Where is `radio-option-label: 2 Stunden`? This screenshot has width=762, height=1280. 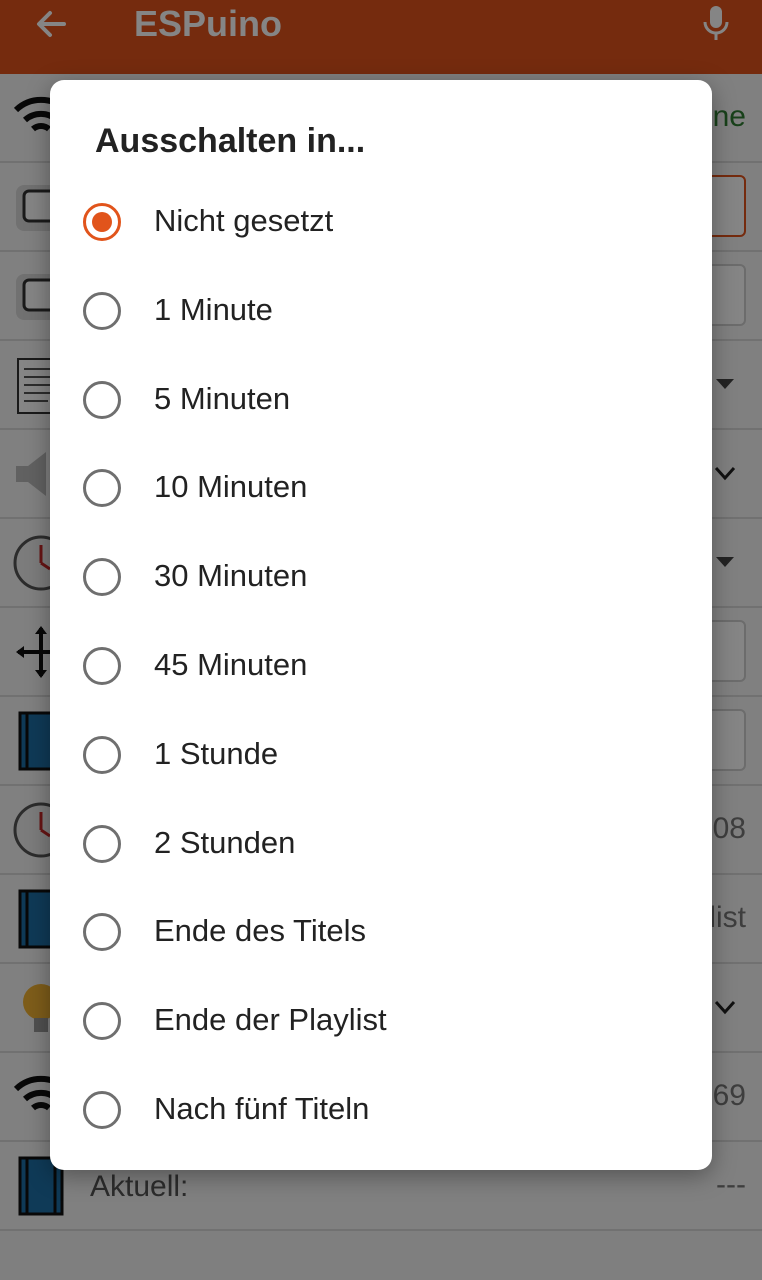
radio-option-label: 2 Stunden is located at coordinates (225, 842).